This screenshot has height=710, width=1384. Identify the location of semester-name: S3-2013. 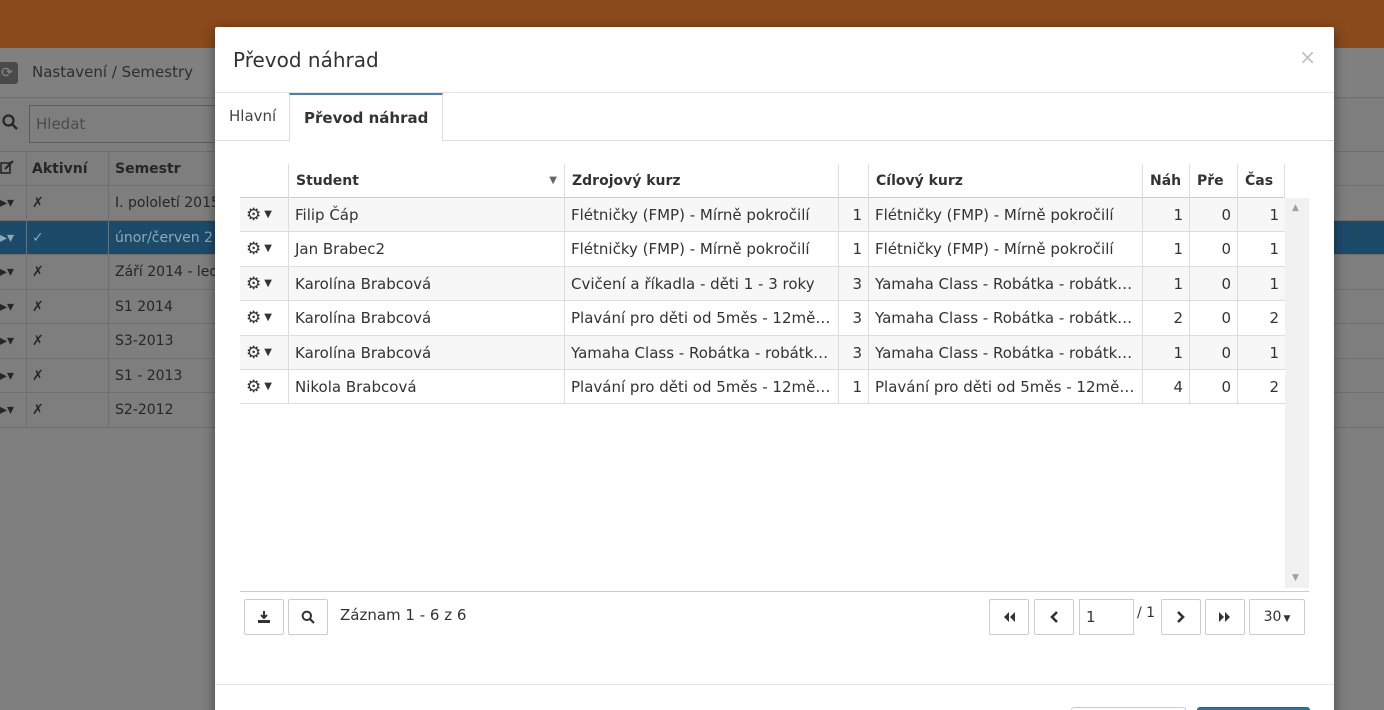
(144, 341).